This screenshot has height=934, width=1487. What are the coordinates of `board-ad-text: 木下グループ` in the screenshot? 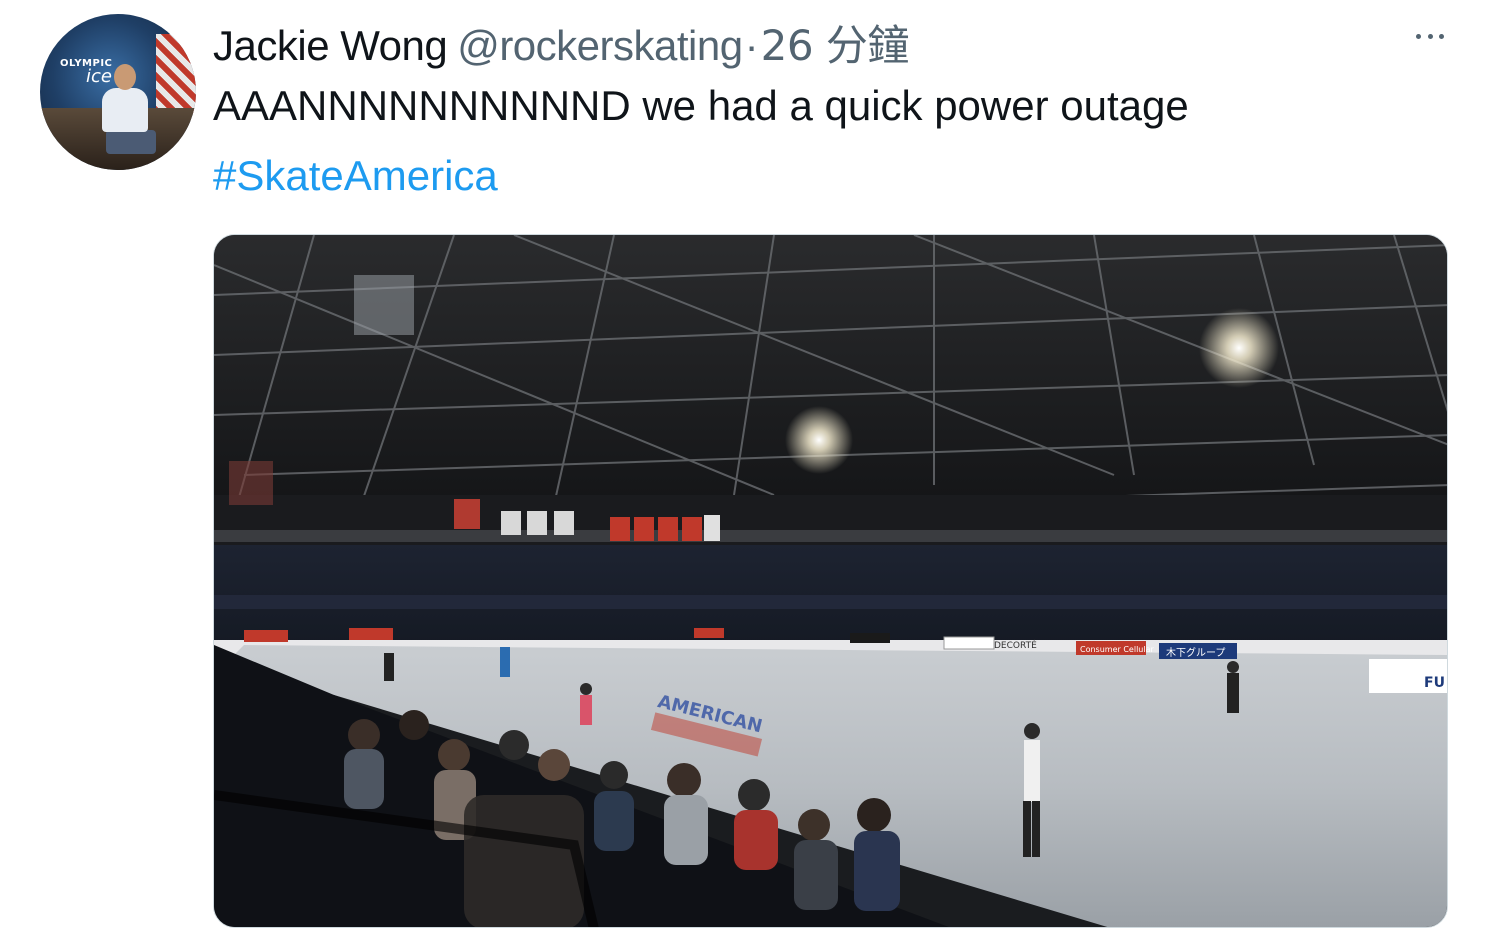 It's located at (1195, 652).